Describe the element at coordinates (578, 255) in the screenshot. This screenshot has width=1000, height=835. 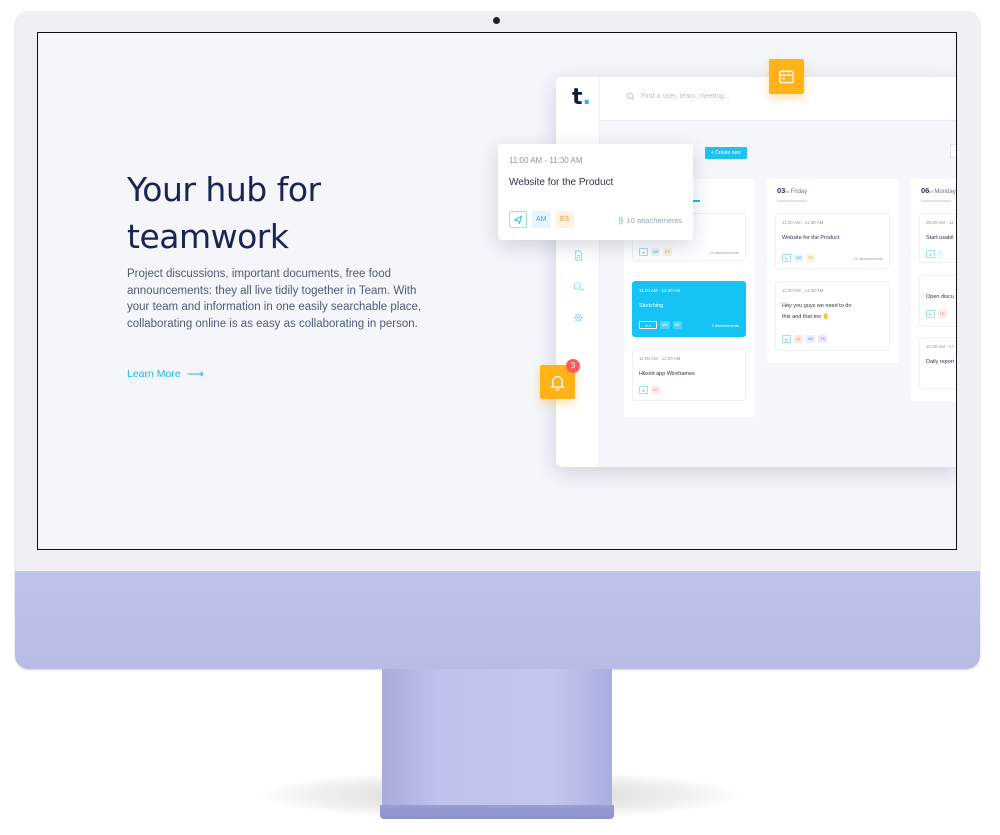
I see `document-icon` at that location.